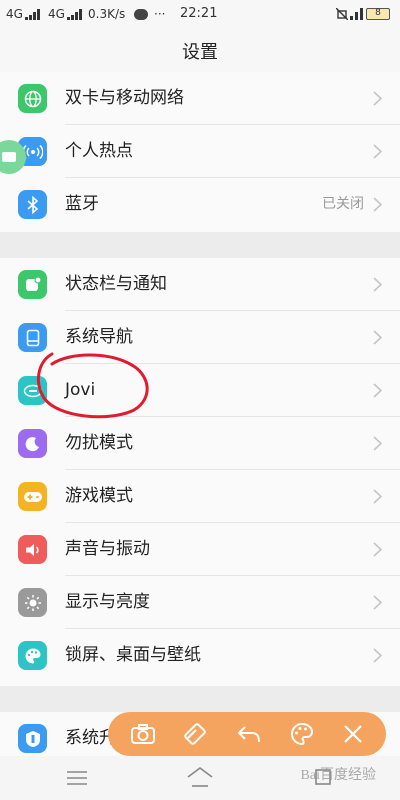 Image resolution: width=400 pixels, height=800 pixels. What do you see at coordinates (342, 14) in the screenshot?
I see `mute-icon` at bounding box center [342, 14].